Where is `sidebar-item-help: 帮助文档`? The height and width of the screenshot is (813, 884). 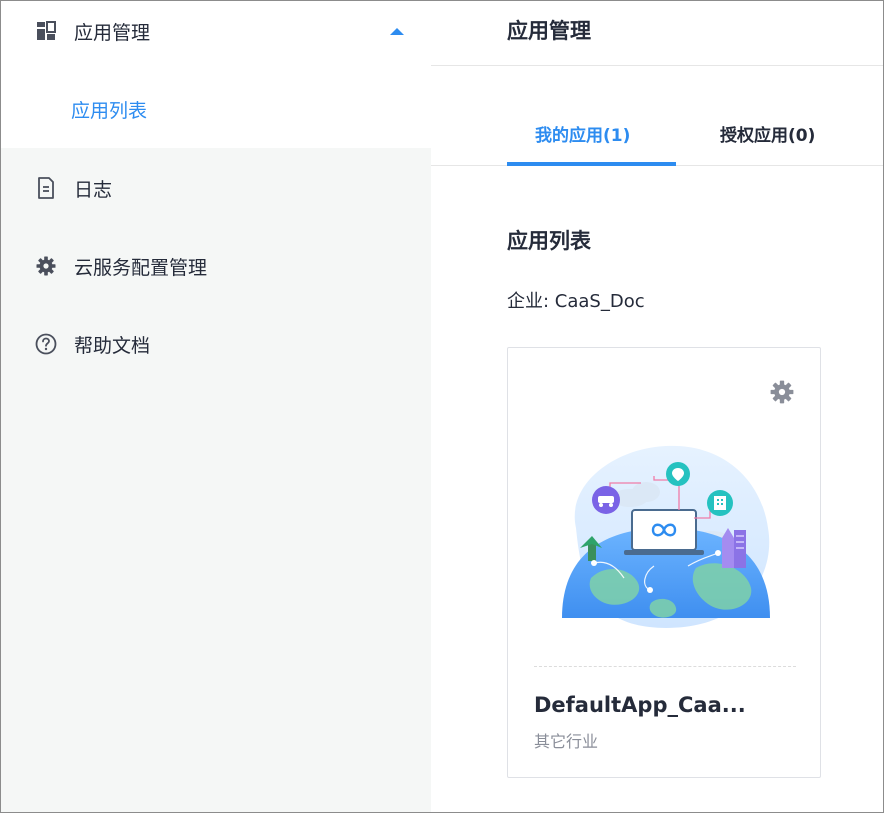 sidebar-item-help: 帮助文档 is located at coordinates (216, 344).